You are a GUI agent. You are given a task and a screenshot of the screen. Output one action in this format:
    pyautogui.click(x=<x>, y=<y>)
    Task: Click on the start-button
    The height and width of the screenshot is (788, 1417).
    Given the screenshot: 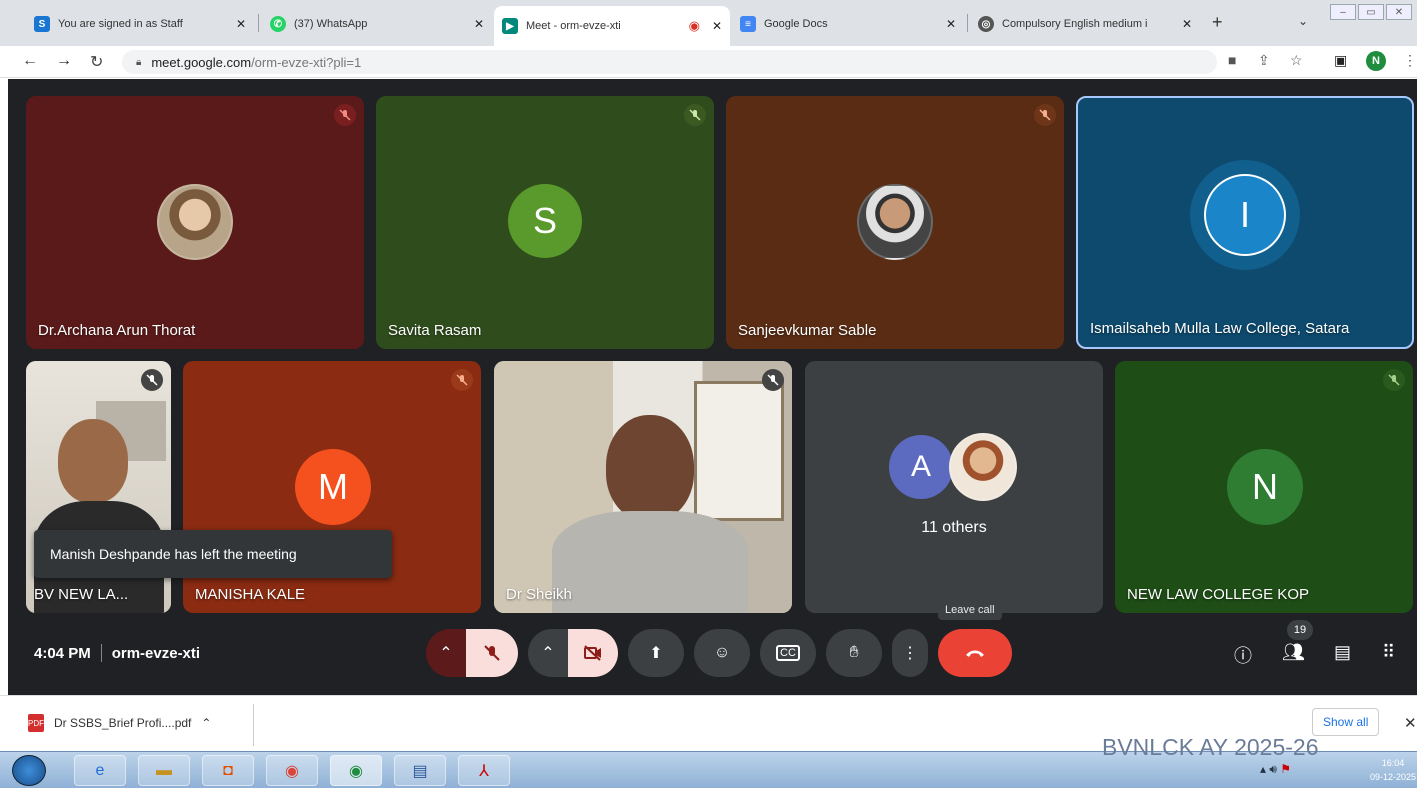 What is the action you would take?
    pyautogui.click(x=29, y=770)
    